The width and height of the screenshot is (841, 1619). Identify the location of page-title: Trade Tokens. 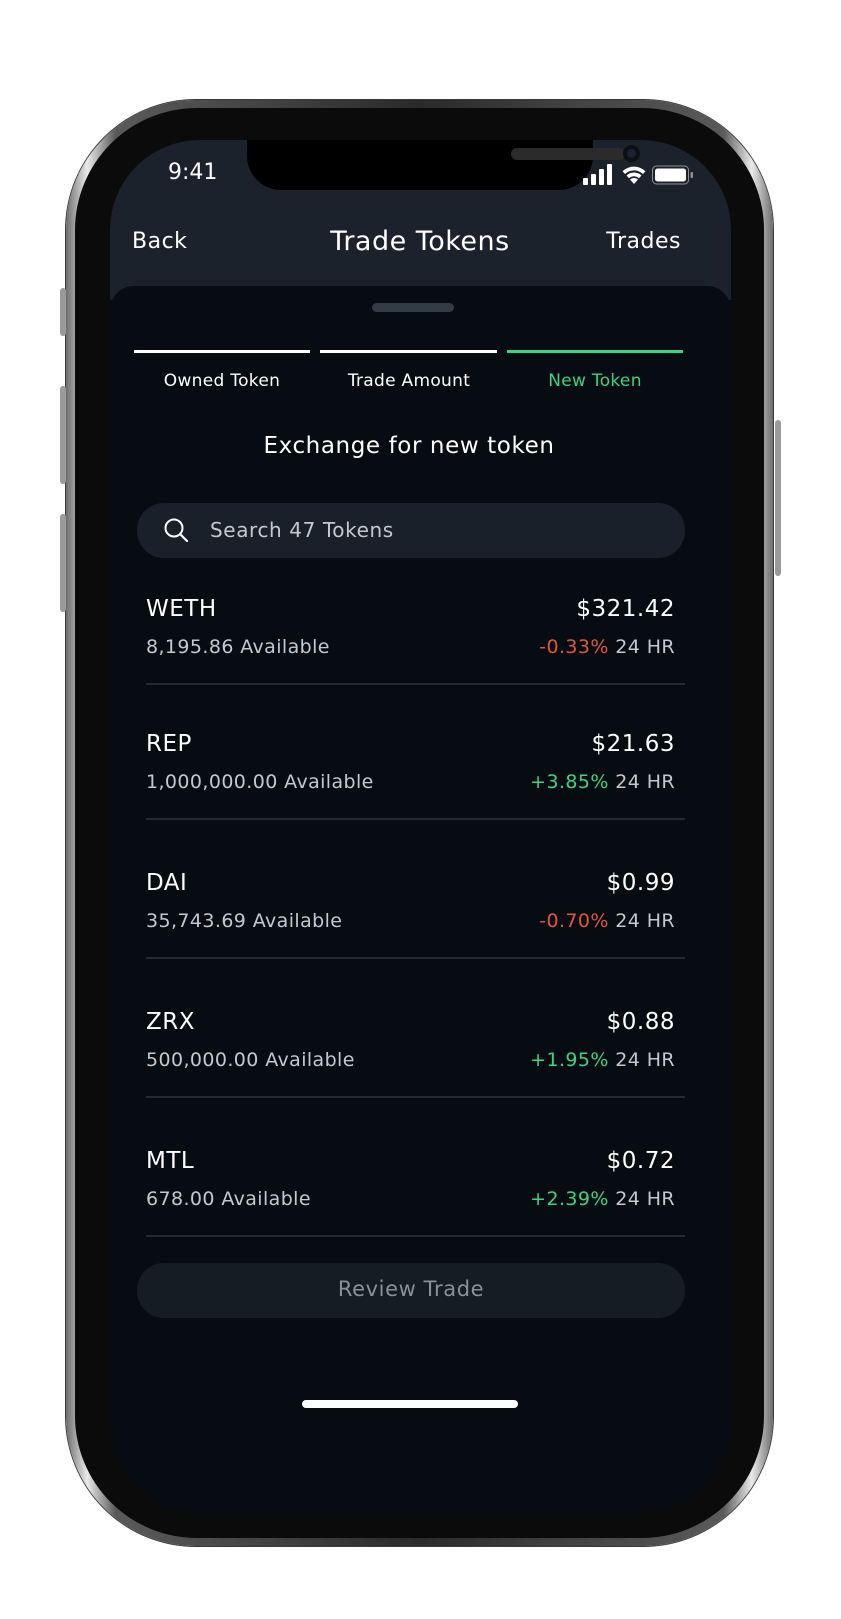
(420, 241).